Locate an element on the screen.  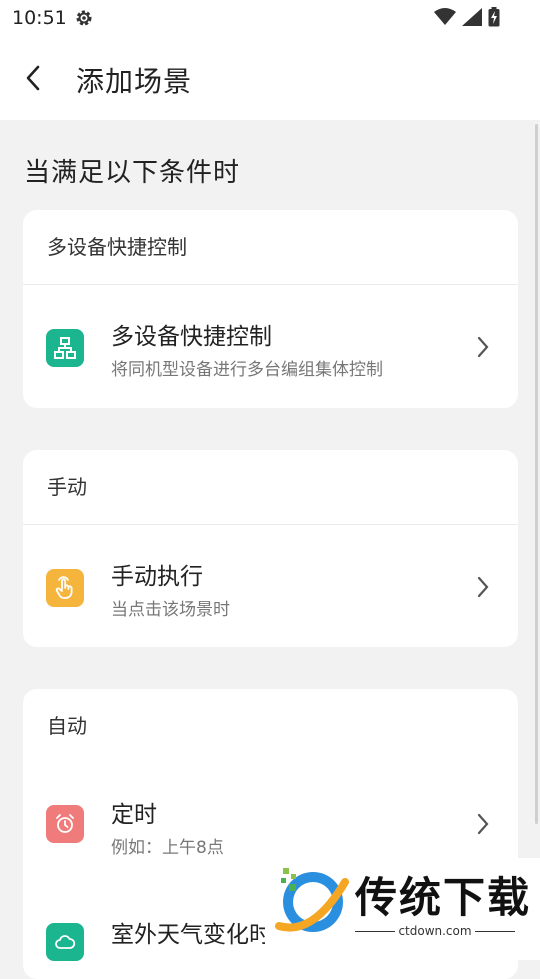
condition-row-multi-device: 多设备快捷控制 将同机型设备进行多台编组集体控制 is located at coordinates (270, 345).